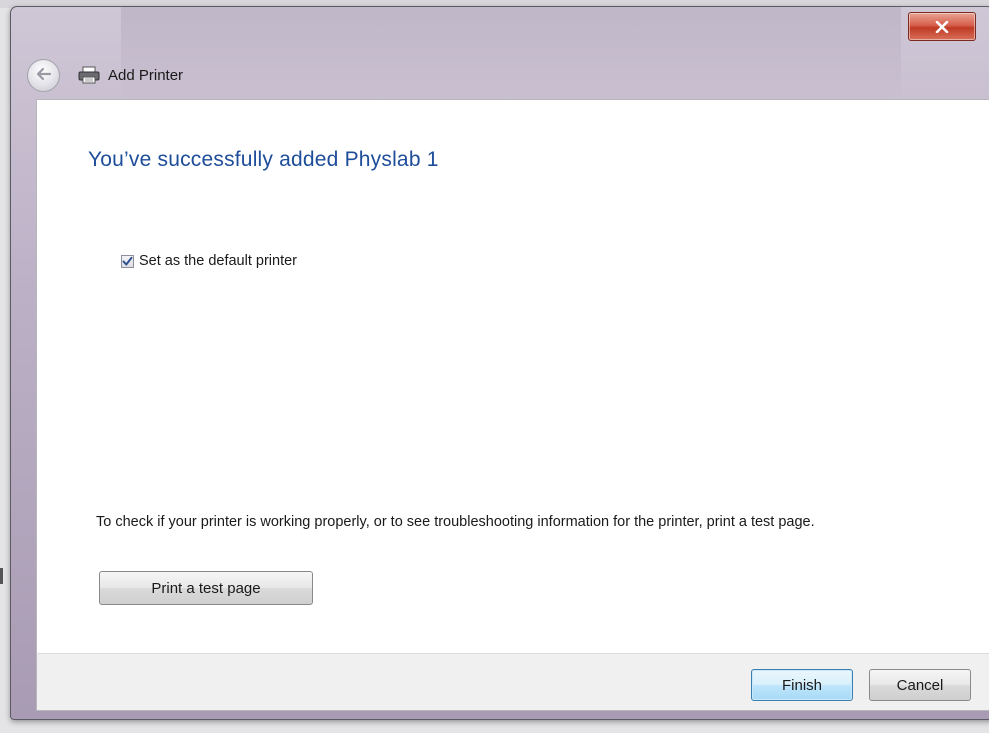 This screenshot has height=733, width=989. I want to click on checkmark-icon, so click(127, 260).